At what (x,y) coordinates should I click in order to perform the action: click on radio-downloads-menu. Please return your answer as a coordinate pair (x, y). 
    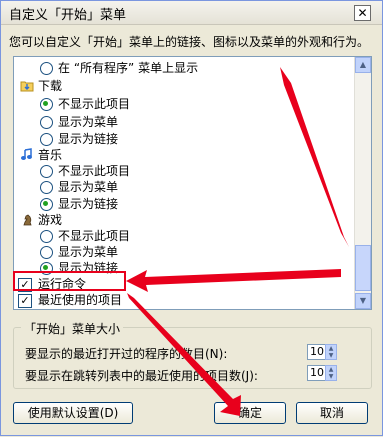
    Looking at the image, I should click on (46, 122).